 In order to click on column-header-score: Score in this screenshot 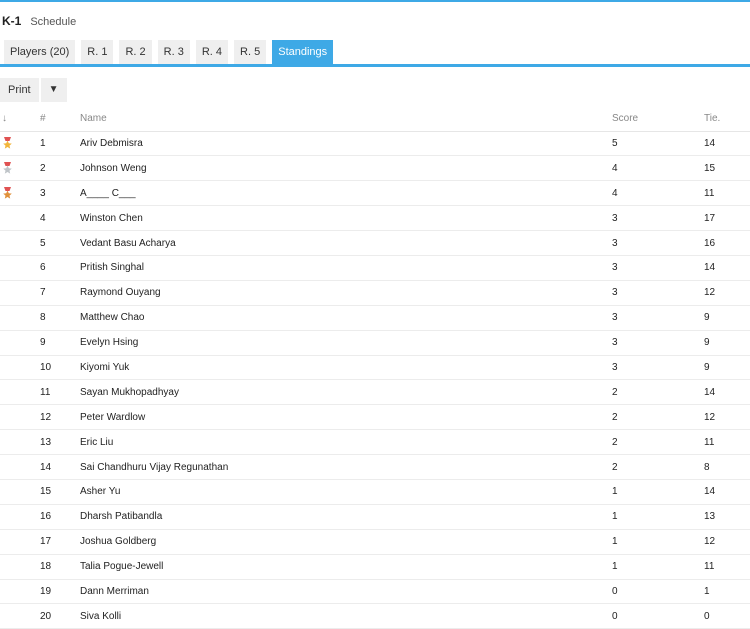, I will do `click(658, 119)`.